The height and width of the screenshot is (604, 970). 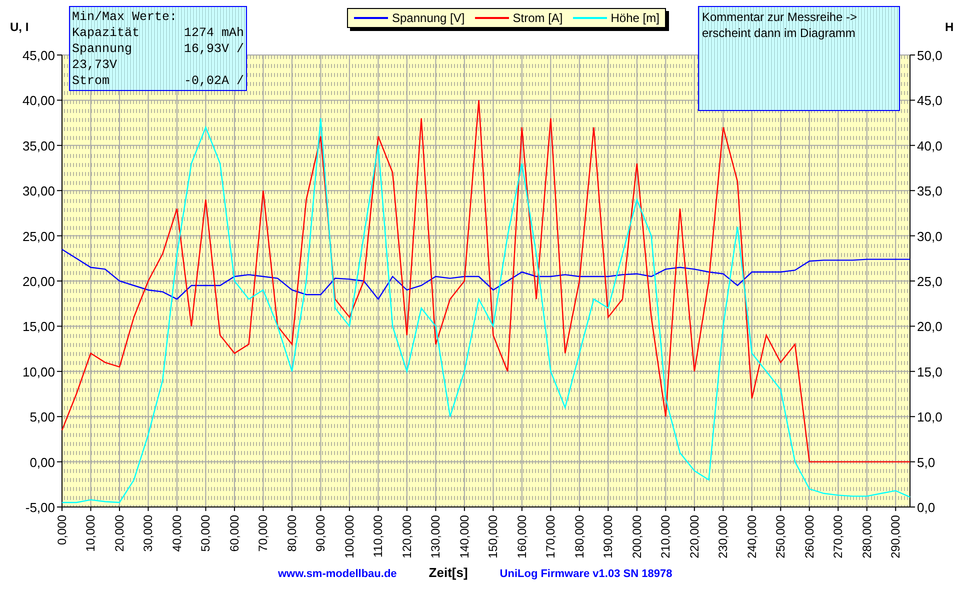 What do you see at coordinates (214, 33) in the screenshot?
I see `stat-value: 1274 mAh` at bounding box center [214, 33].